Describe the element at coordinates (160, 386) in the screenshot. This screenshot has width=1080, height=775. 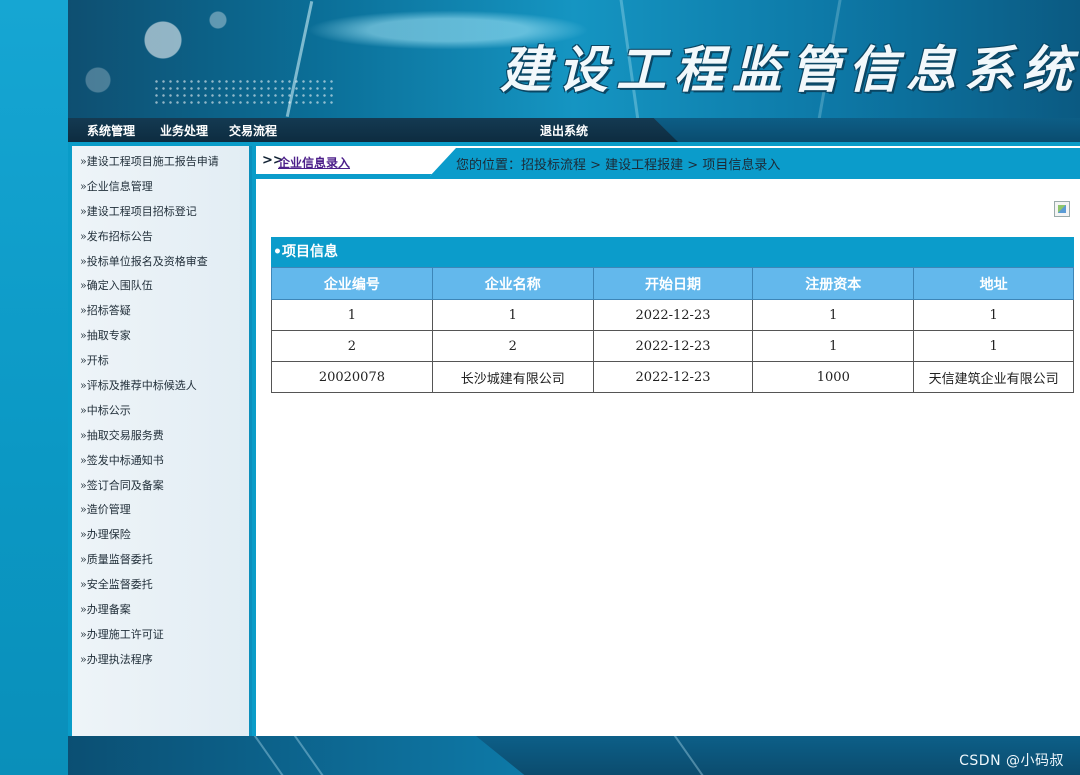
I see `sidebar-item: »评标及推荐中标候选人` at that location.